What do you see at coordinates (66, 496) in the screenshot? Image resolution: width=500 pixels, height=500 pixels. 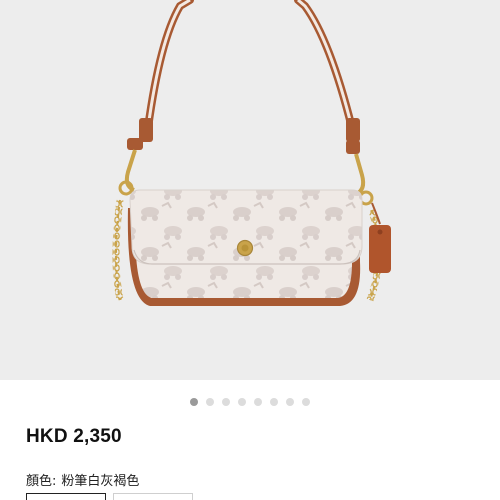 I see `color-swatch-selected` at bounding box center [66, 496].